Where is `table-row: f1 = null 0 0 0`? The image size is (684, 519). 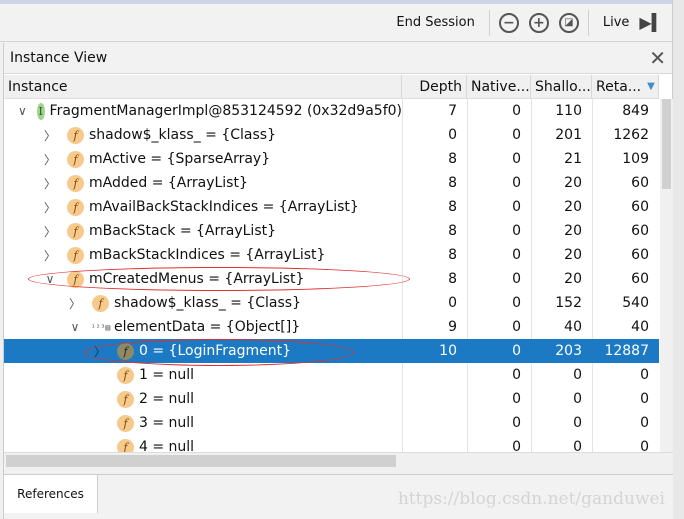
table-row: f1 = null 0 0 0 is located at coordinates (331, 375).